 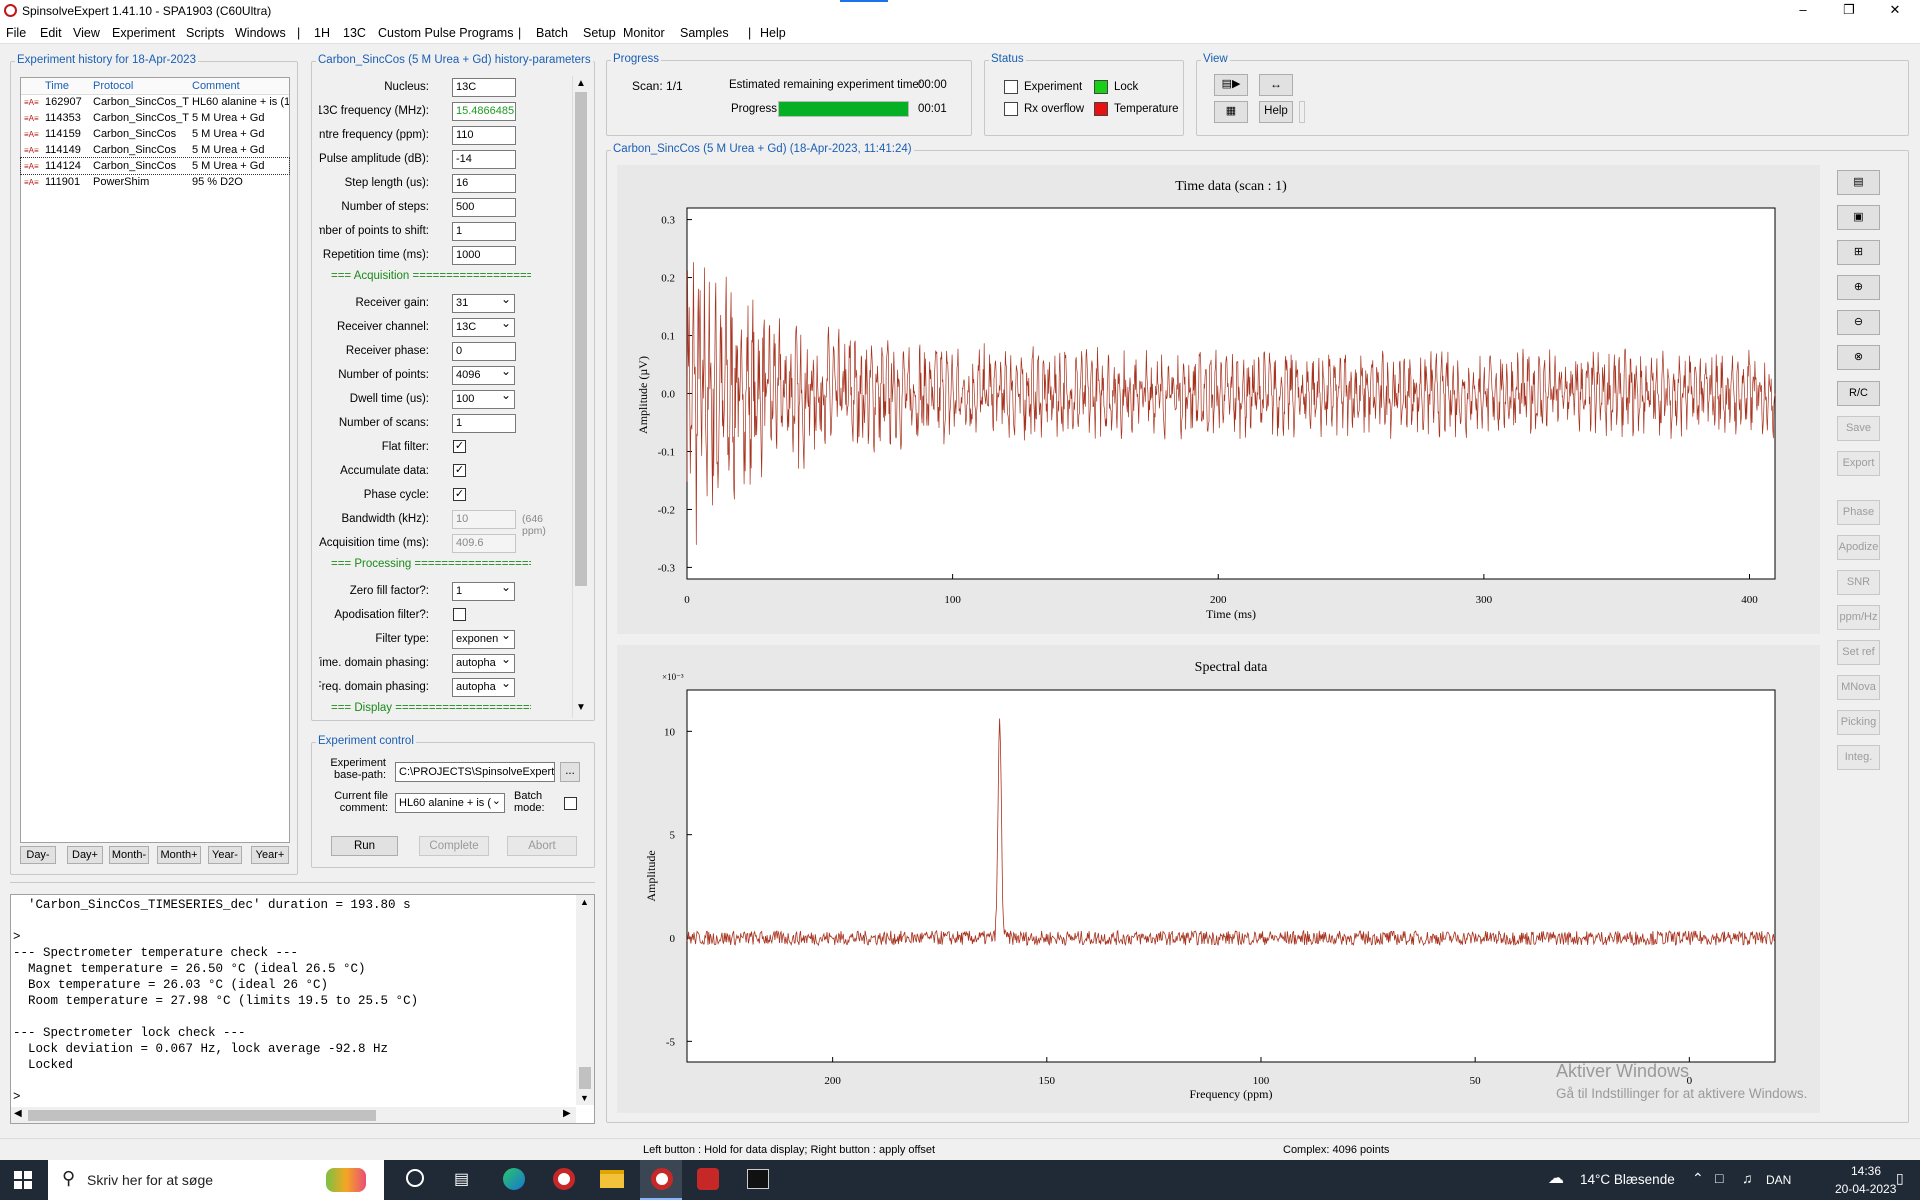 What do you see at coordinates (1858, 687) in the screenshot?
I see `tool-mnova-button: MNova` at bounding box center [1858, 687].